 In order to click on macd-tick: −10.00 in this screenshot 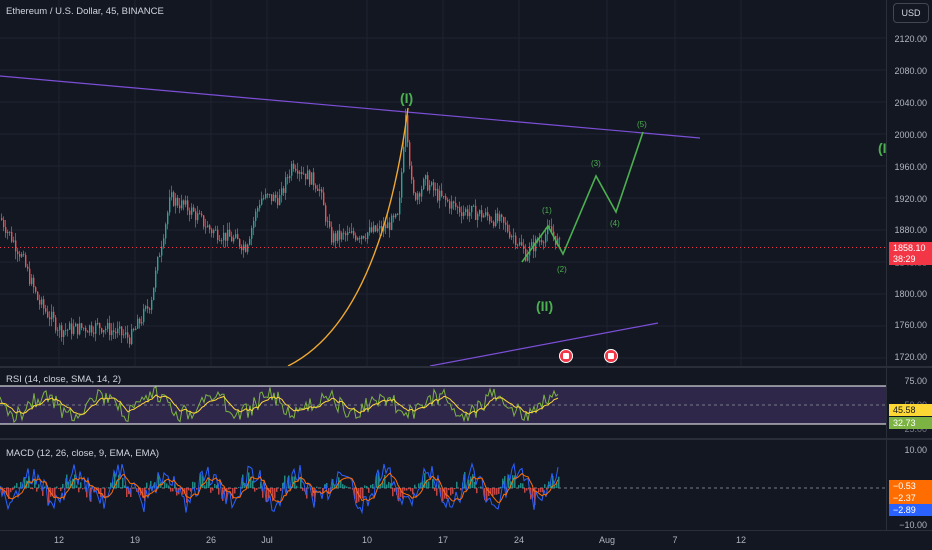, I will do `click(913, 525)`.